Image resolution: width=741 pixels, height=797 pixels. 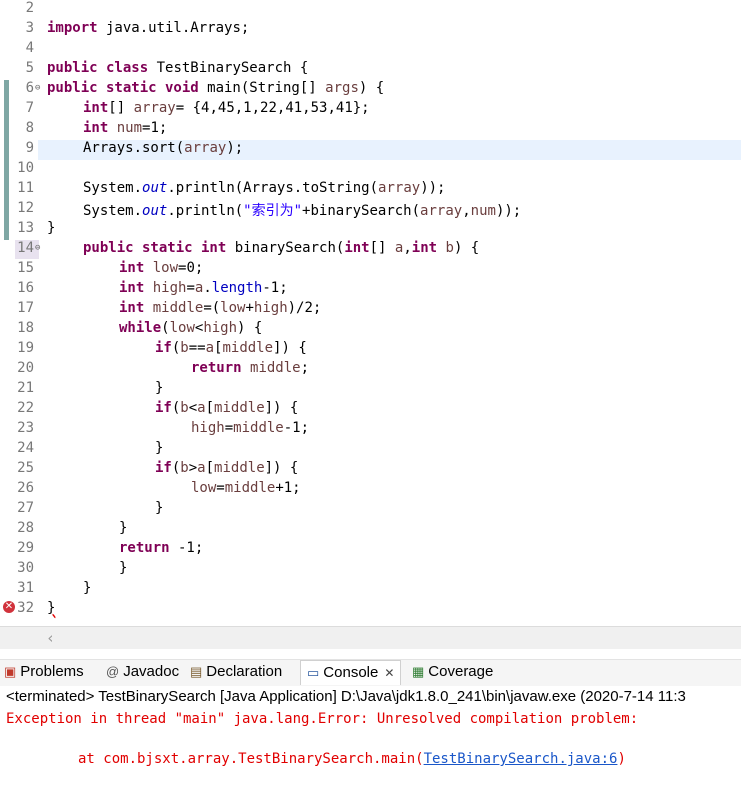 What do you see at coordinates (148, 28) in the screenshot?
I see `code-line-3: import java.util.Arrays;` at bounding box center [148, 28].